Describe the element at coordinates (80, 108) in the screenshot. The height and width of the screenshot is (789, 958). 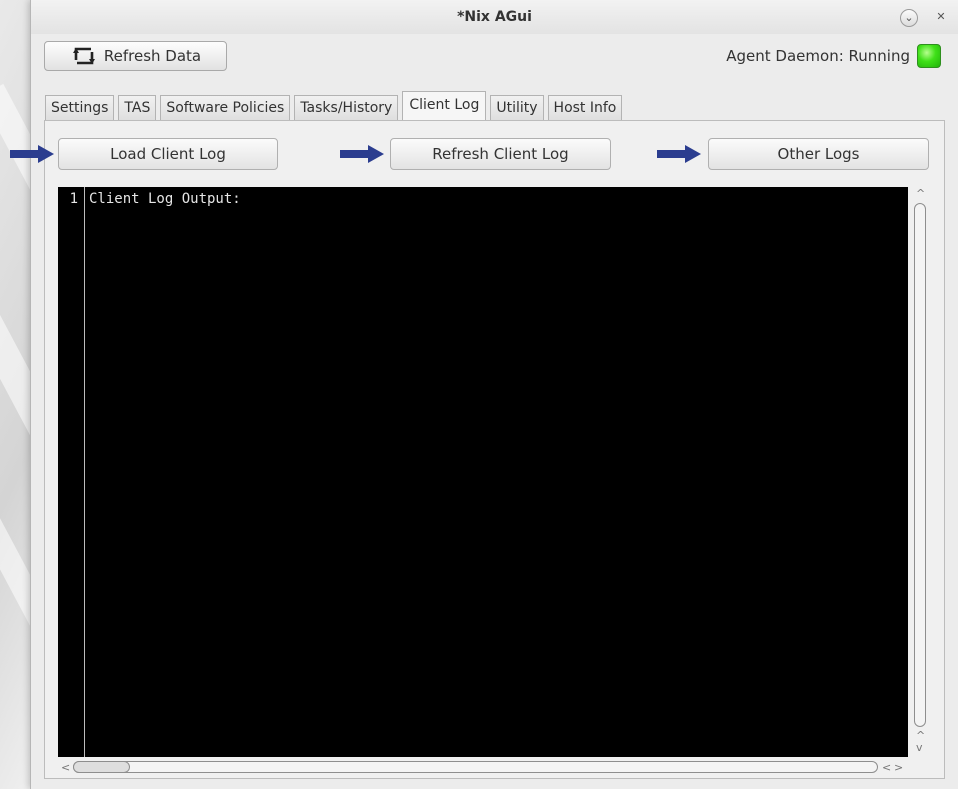
I see `tab-settings: Settings` at that location.